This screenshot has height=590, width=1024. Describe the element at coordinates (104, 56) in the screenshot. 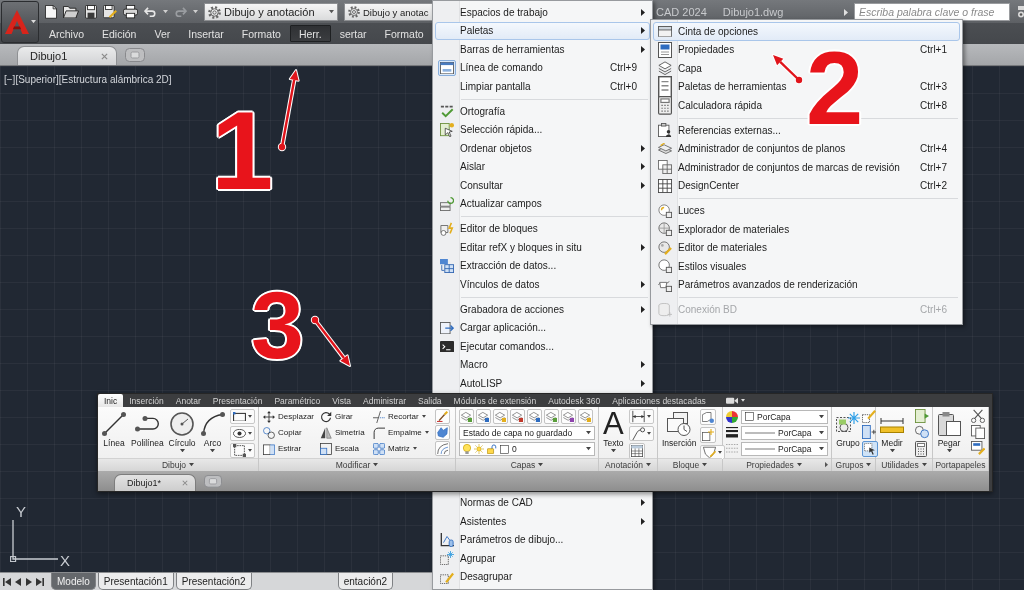

I see `close-icon` at that location.